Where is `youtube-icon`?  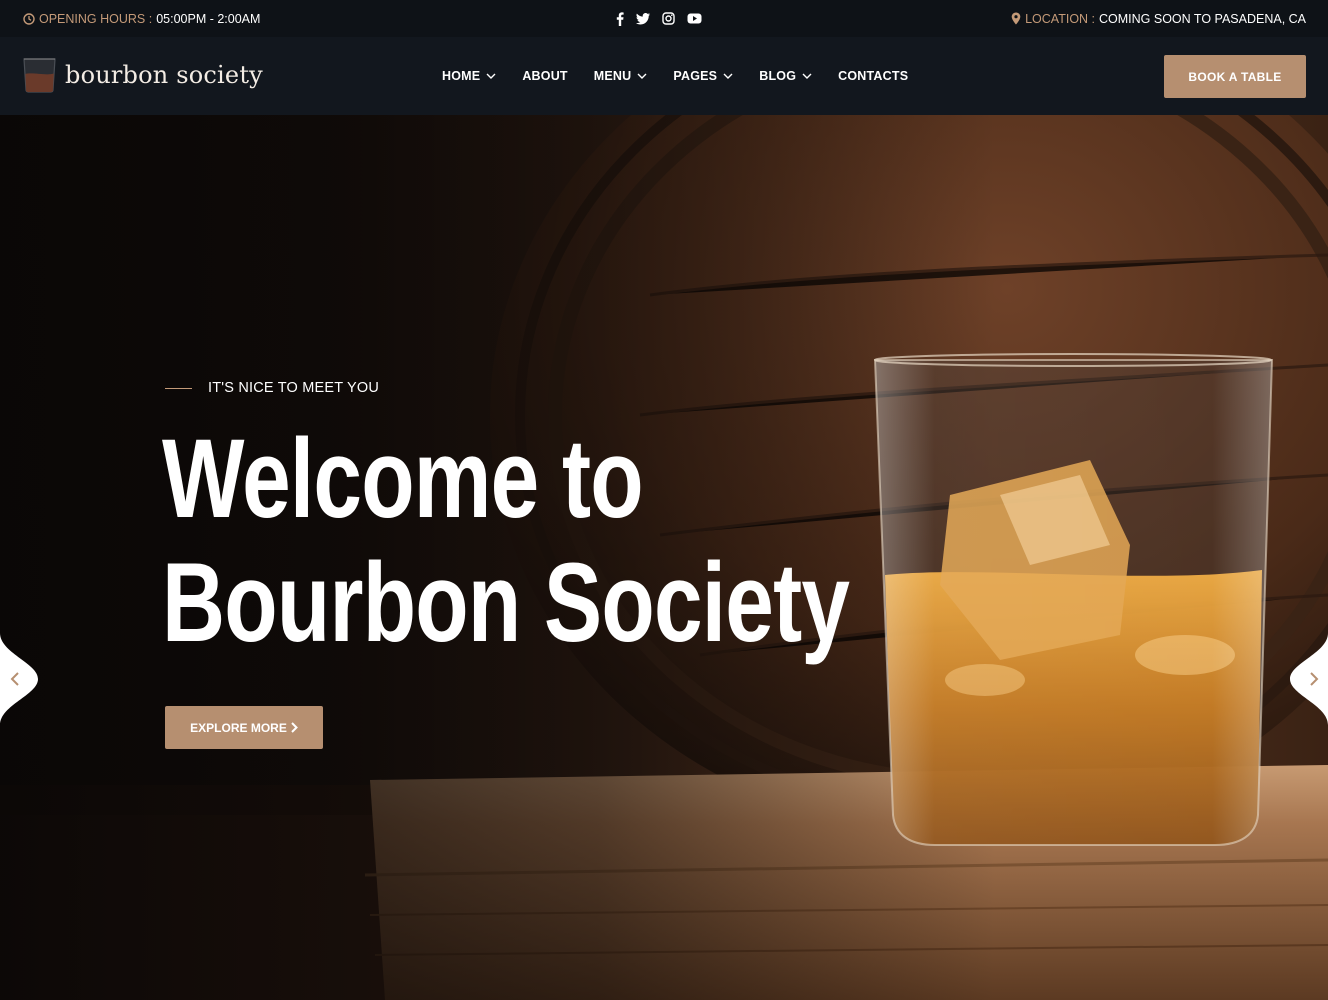 youtube-icon is located at coordinates (694, 18).